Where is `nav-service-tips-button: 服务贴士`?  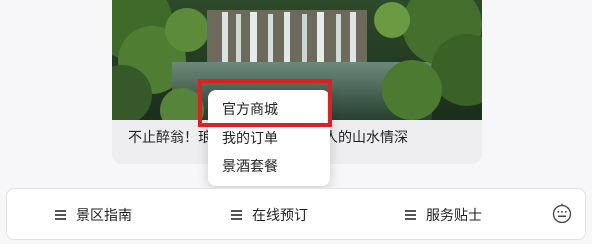
nav-service-tips-button: 服务贴士 is located at coordinates (443, 215).